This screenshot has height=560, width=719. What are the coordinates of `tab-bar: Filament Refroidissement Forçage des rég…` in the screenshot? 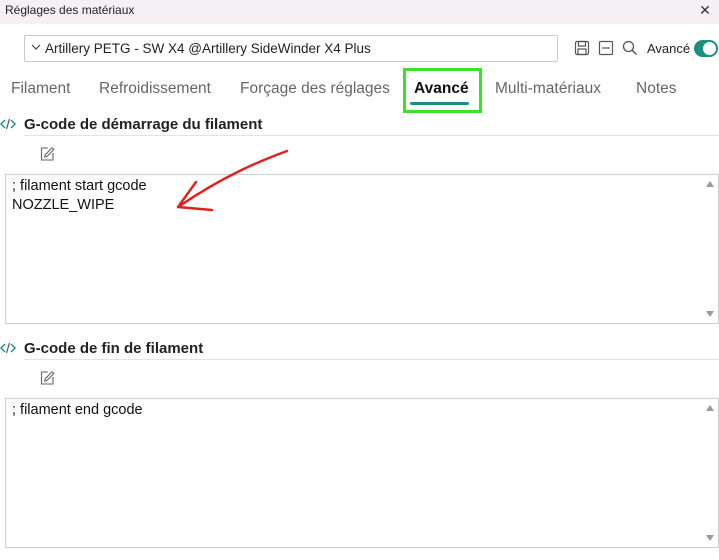 It's located at (359, 92).